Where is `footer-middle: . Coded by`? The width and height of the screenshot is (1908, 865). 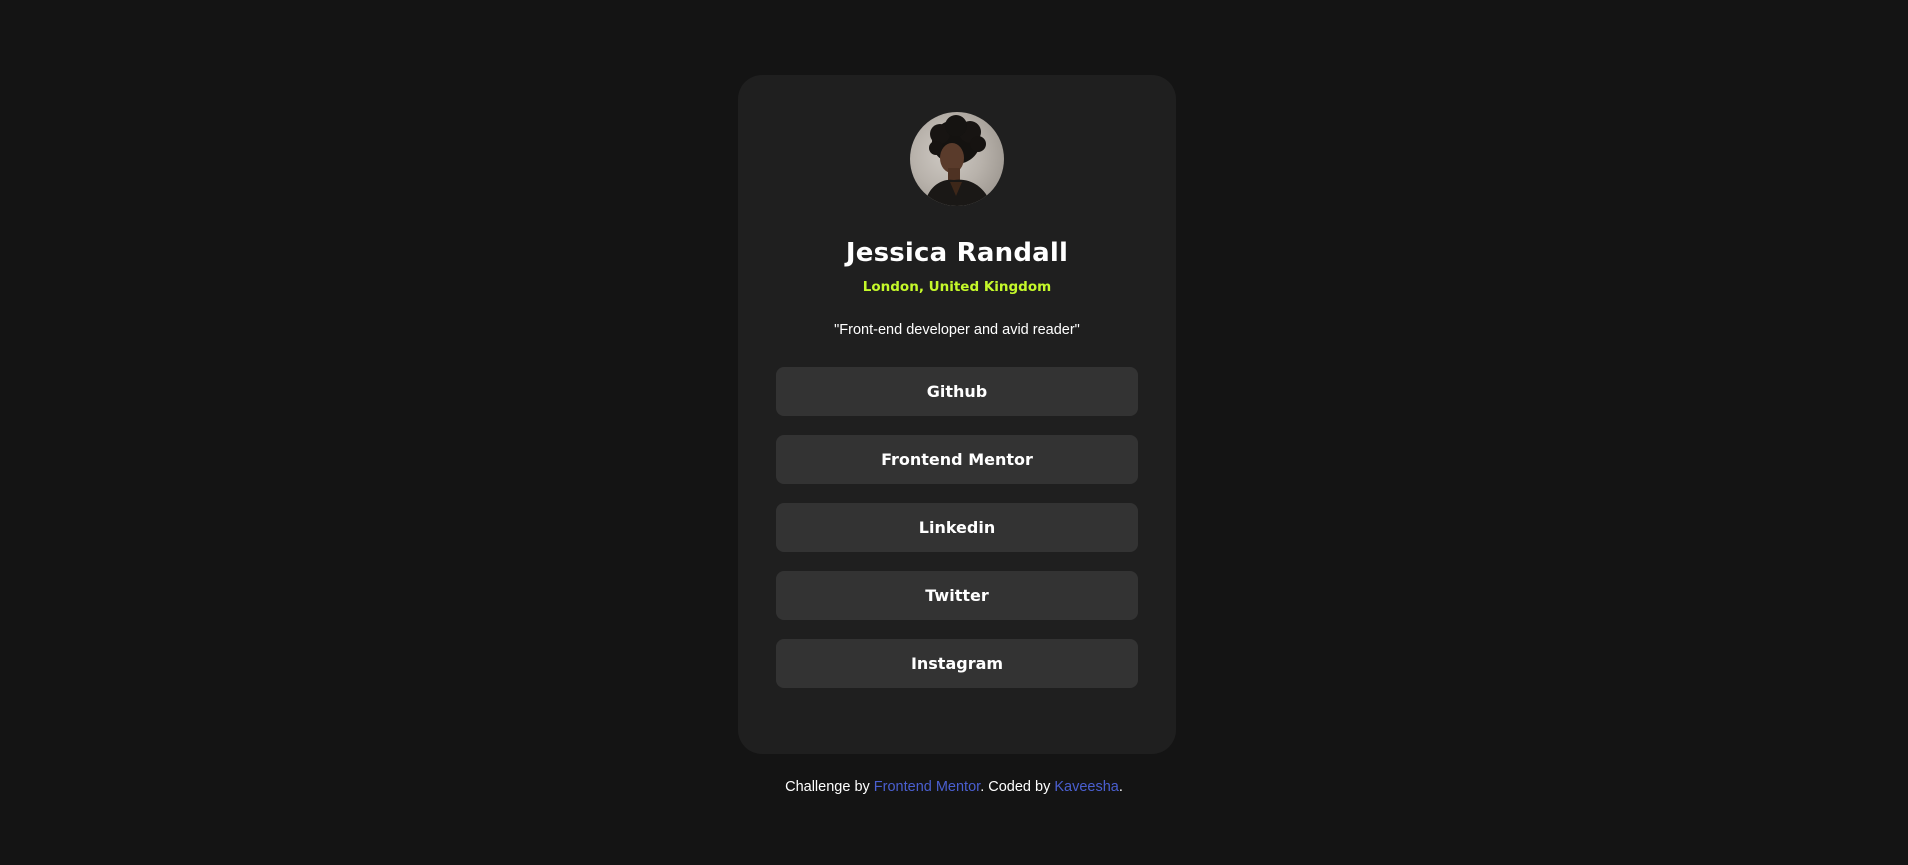 footer-middle: . Coded by is located at coordinates (1017, 787).